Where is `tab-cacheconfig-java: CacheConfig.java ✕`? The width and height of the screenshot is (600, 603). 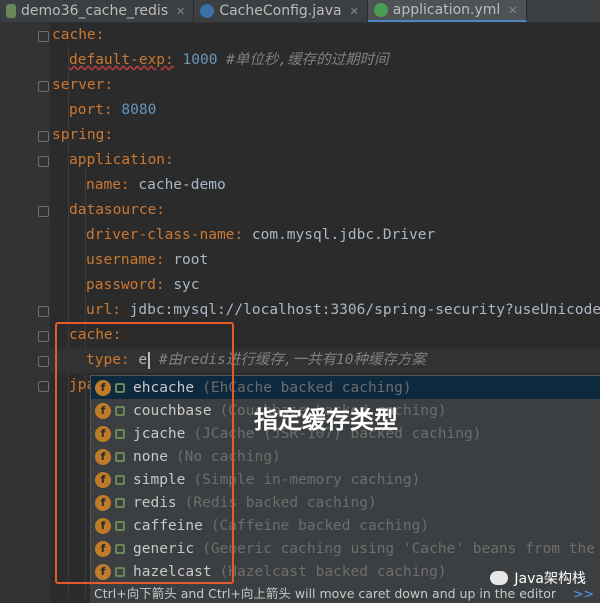
tab-cacheconfig-java: CacheConfig.java ✕ is located at coordinates (281, 11).